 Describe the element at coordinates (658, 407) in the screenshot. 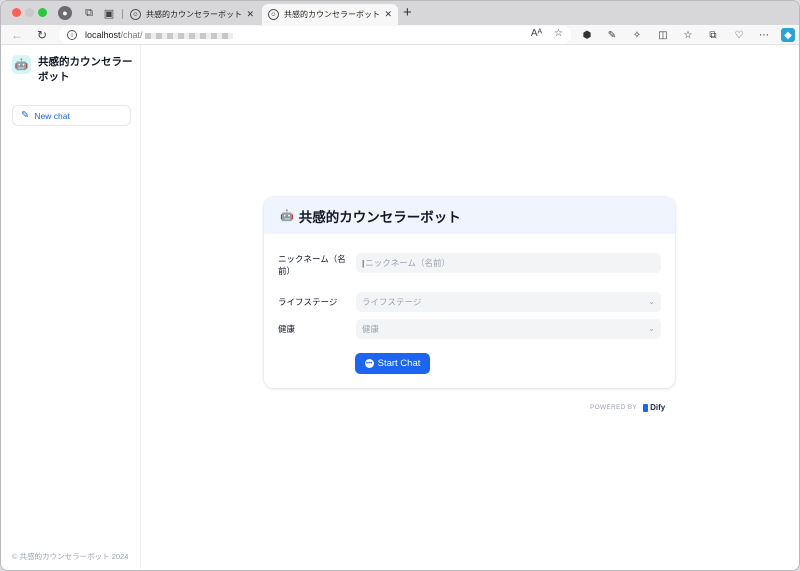

I see `dify-brand-text: Dify` at that location.